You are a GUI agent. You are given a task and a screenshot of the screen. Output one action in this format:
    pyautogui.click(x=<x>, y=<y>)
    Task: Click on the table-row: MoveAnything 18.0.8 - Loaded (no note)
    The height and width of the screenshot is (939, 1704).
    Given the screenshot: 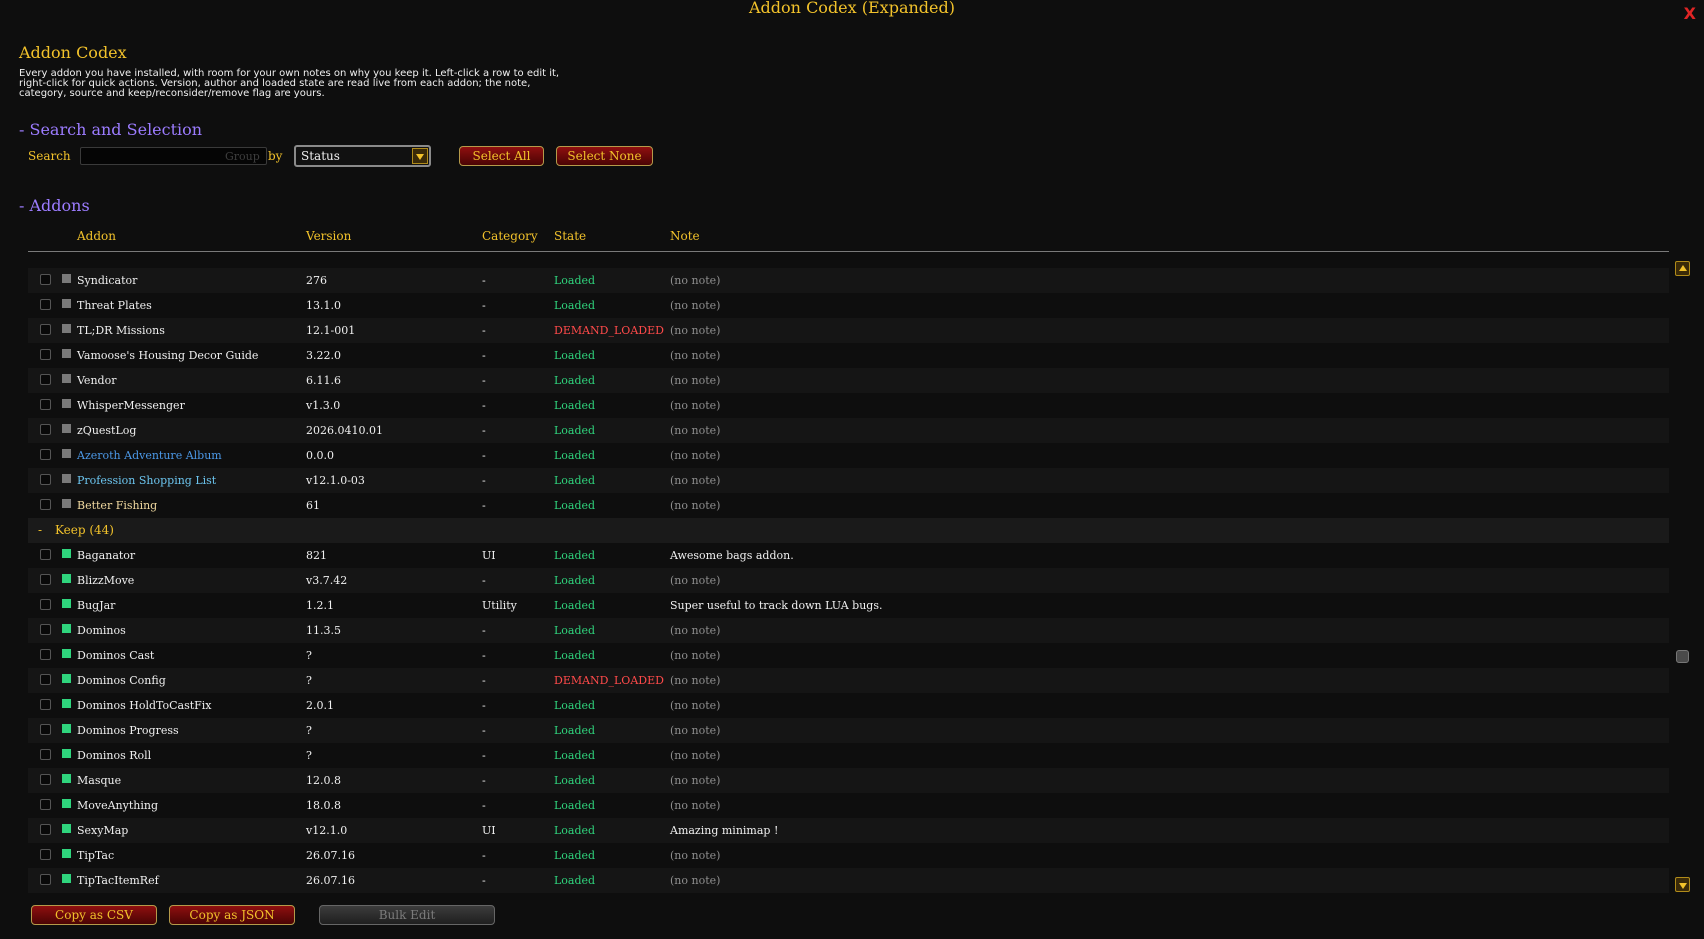 What is the action you would take?
    pyautogui.click(x=848, y=805)
    